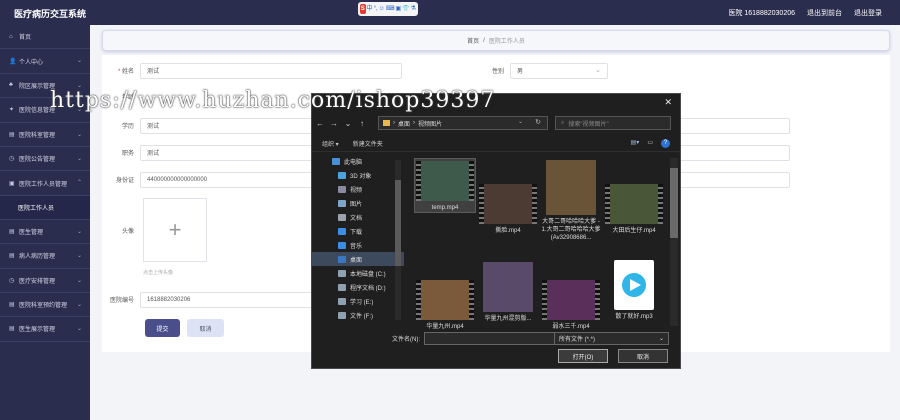 The image size is (900, 420). What do you see at coordinates (508, 196) in the screenshot?
I see `file-item: 撕脸.mp4` at bounding box center [508, 196].